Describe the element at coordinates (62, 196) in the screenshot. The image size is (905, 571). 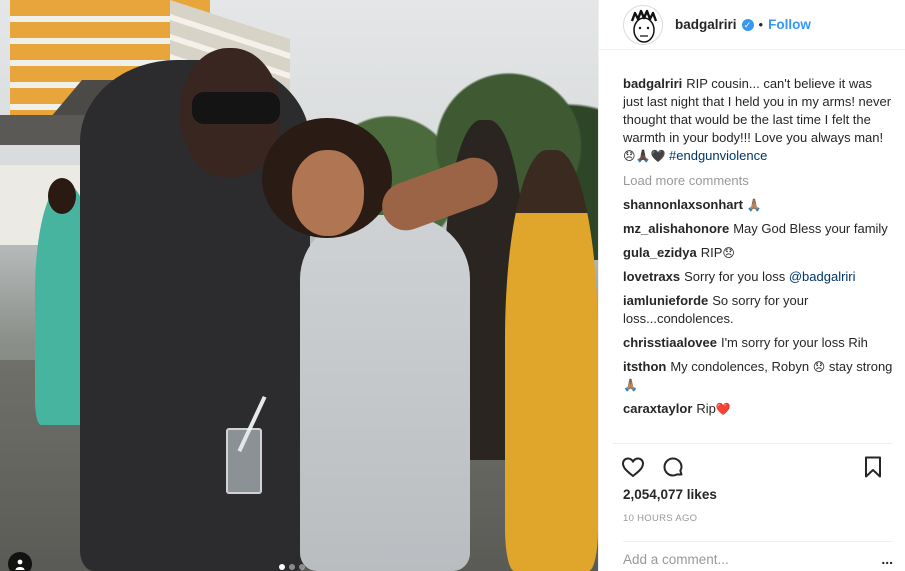
I see `photo-person-head` at that location.